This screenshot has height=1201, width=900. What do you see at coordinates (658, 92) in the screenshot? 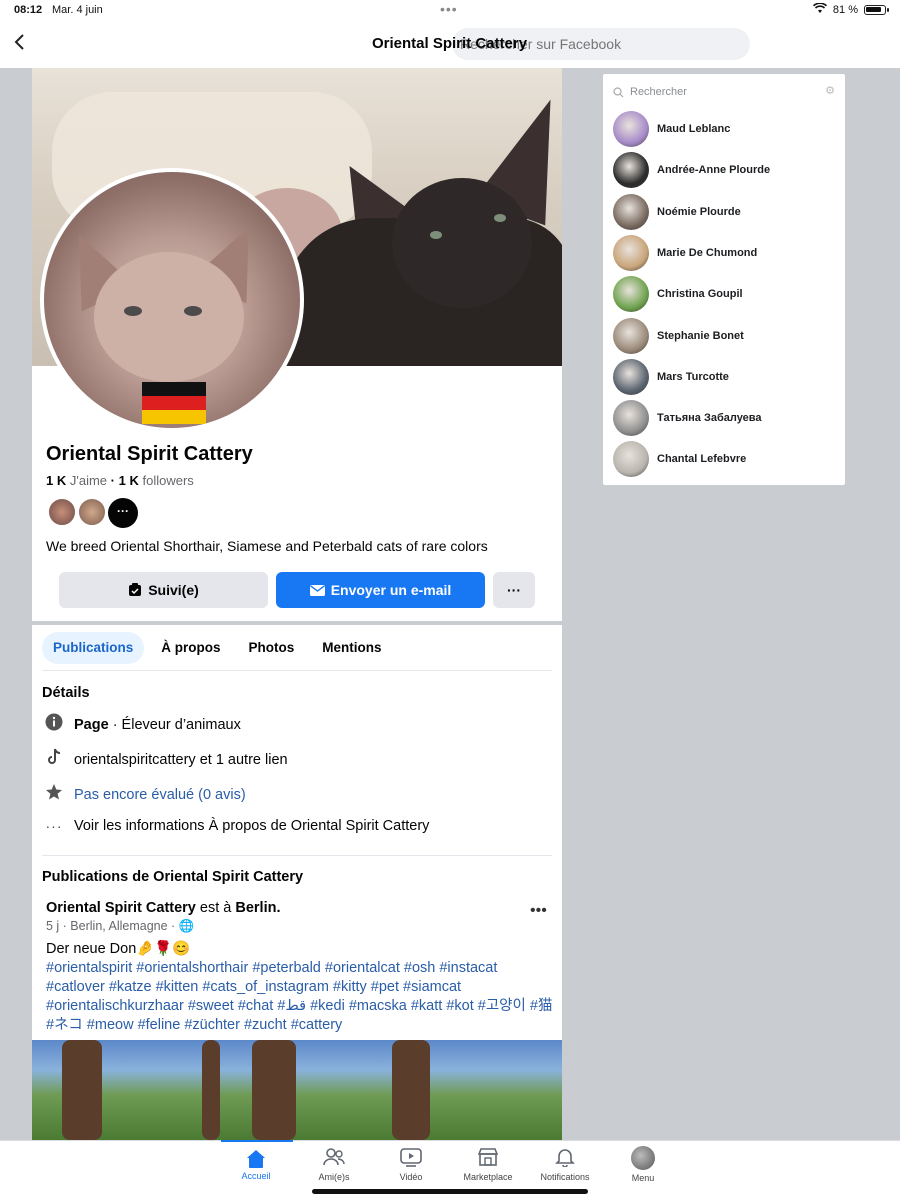
I see `contacts-search-placeholder: Rechercher` at bounding box center [658, 92].